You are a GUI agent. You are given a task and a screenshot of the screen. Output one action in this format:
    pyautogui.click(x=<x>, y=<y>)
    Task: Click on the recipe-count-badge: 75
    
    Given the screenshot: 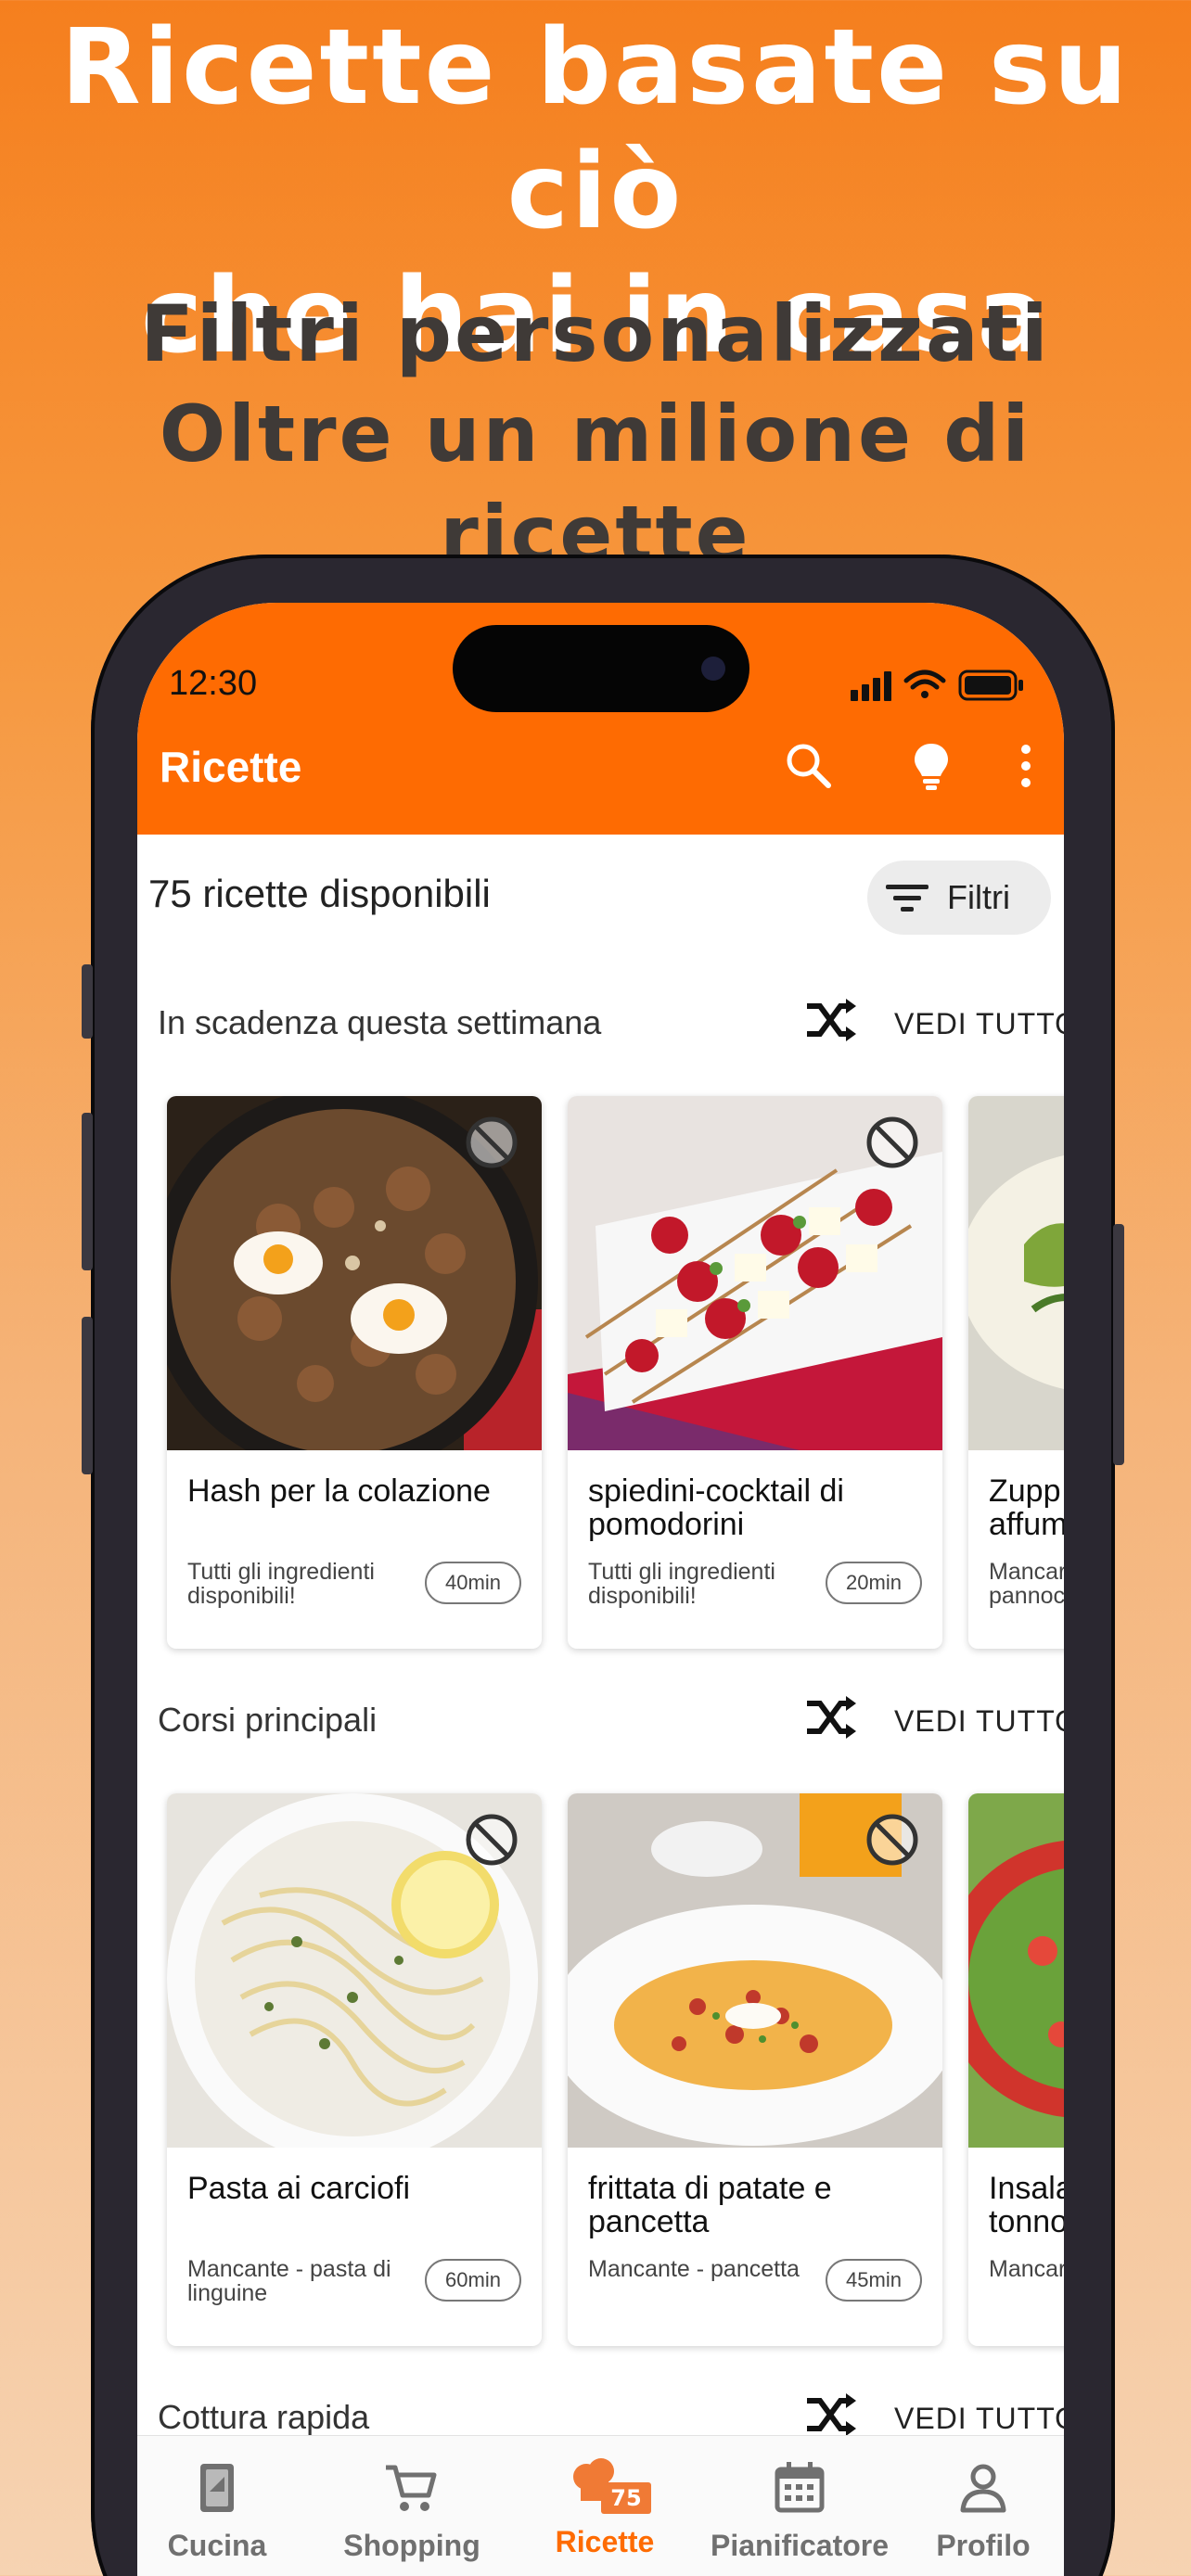 What is the action you would take?
    pyautogui.click(x=626, y=2498)
    